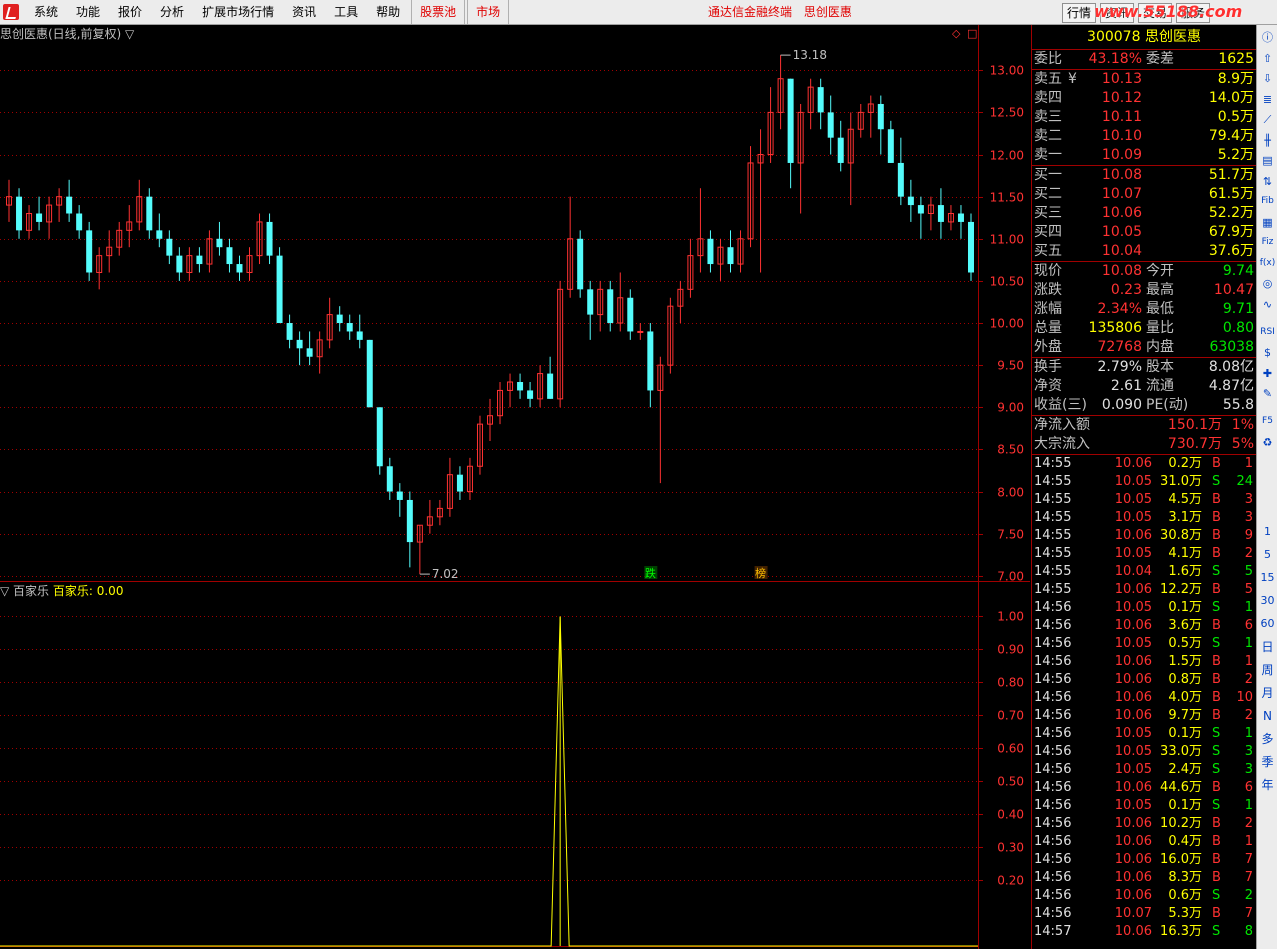 The width and height of the screenshot is (1277, 949). I want to click on stock-header: 300078 思创医惠, so click(1144, 37).